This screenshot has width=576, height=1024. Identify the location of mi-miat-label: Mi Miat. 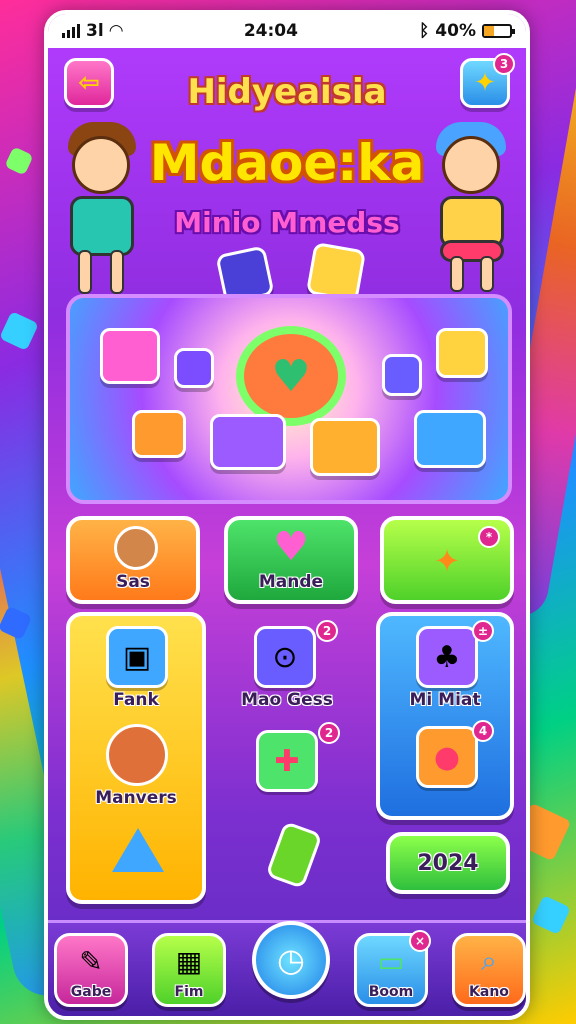
(445, 700).